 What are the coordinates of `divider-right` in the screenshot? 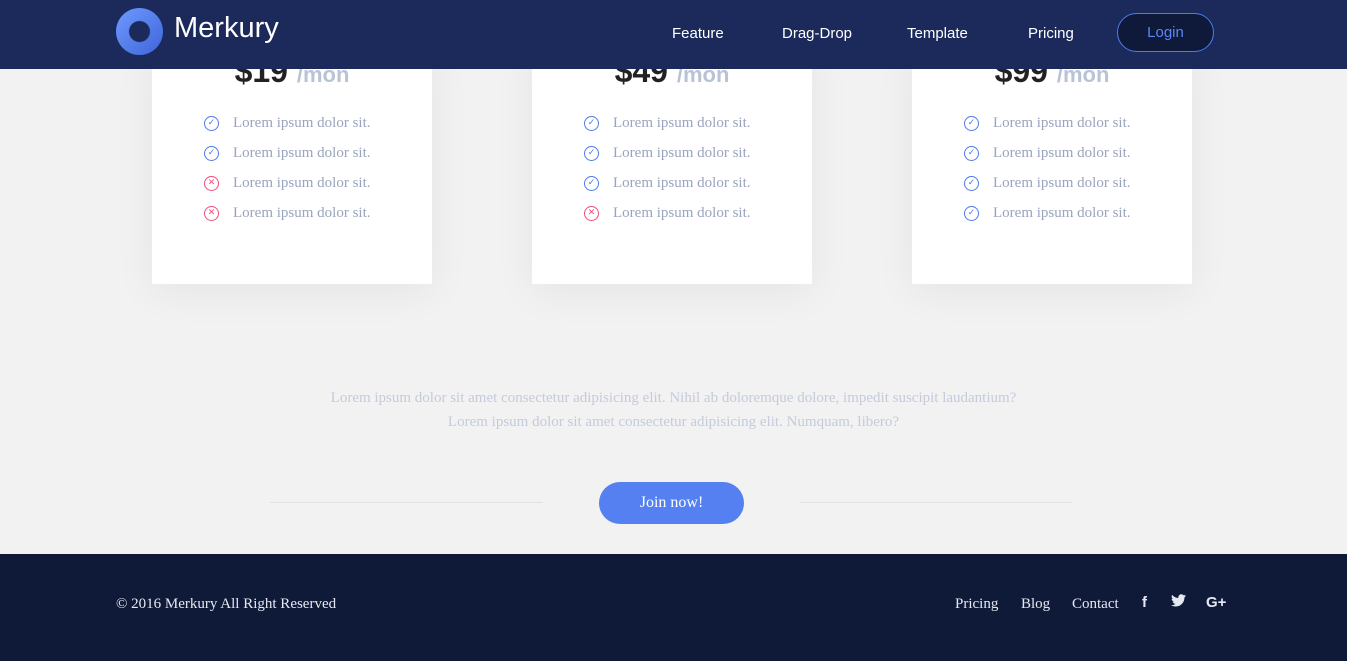 It's located at (936, 502).